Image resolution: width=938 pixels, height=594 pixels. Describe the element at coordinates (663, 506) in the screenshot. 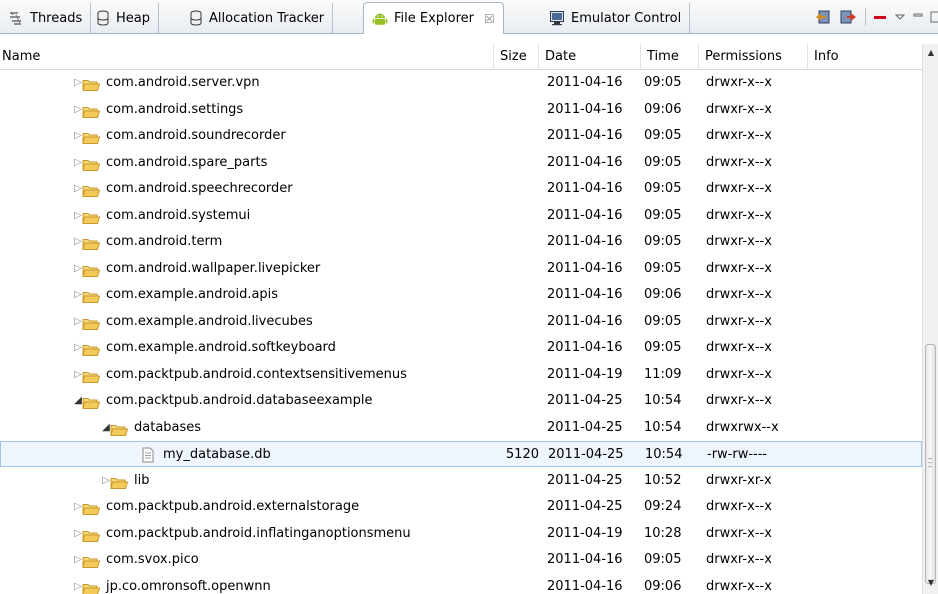

I see `item-time: 09:24` at that location.